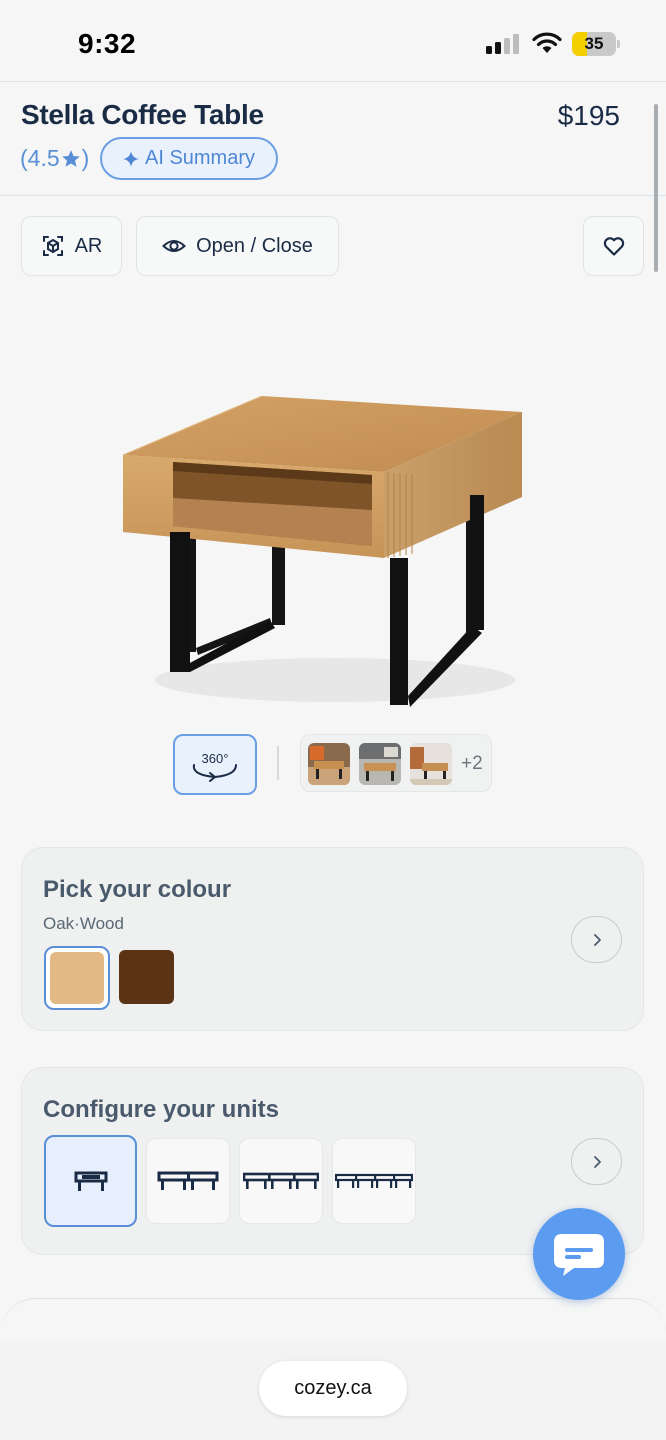 The image size is (666, 1440). Describe the element at coordinates (70, 158) in the screenshot. I see `star-icon` at that location.